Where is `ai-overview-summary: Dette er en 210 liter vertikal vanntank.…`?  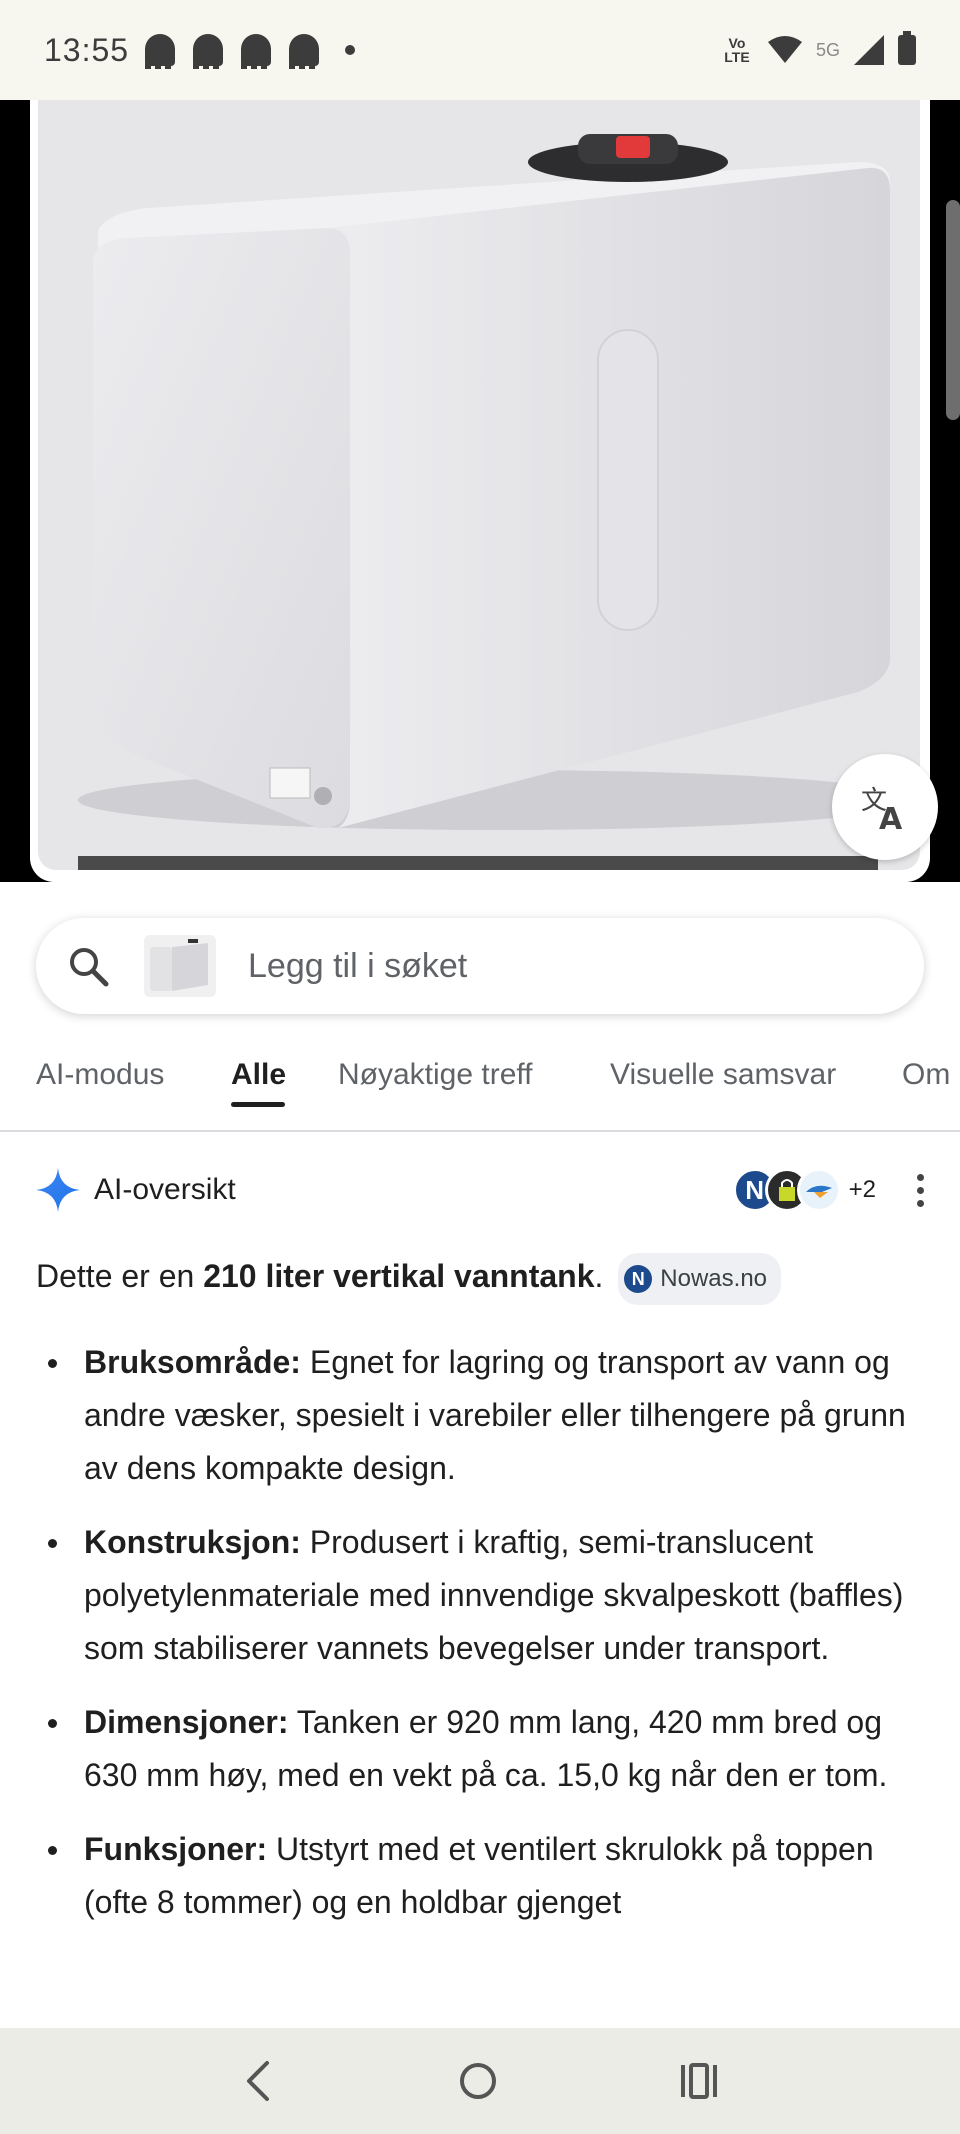 ai-overview-summary: Dette er en 210 liter vertikal vanntank.… is located at coordinates (486, 1278).